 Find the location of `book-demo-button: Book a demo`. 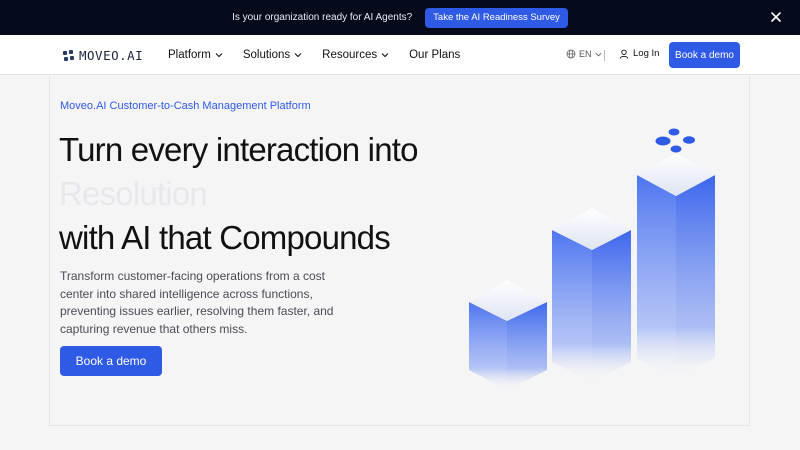

book-demo-button: Book a demo is located at coordinates (704, 55).